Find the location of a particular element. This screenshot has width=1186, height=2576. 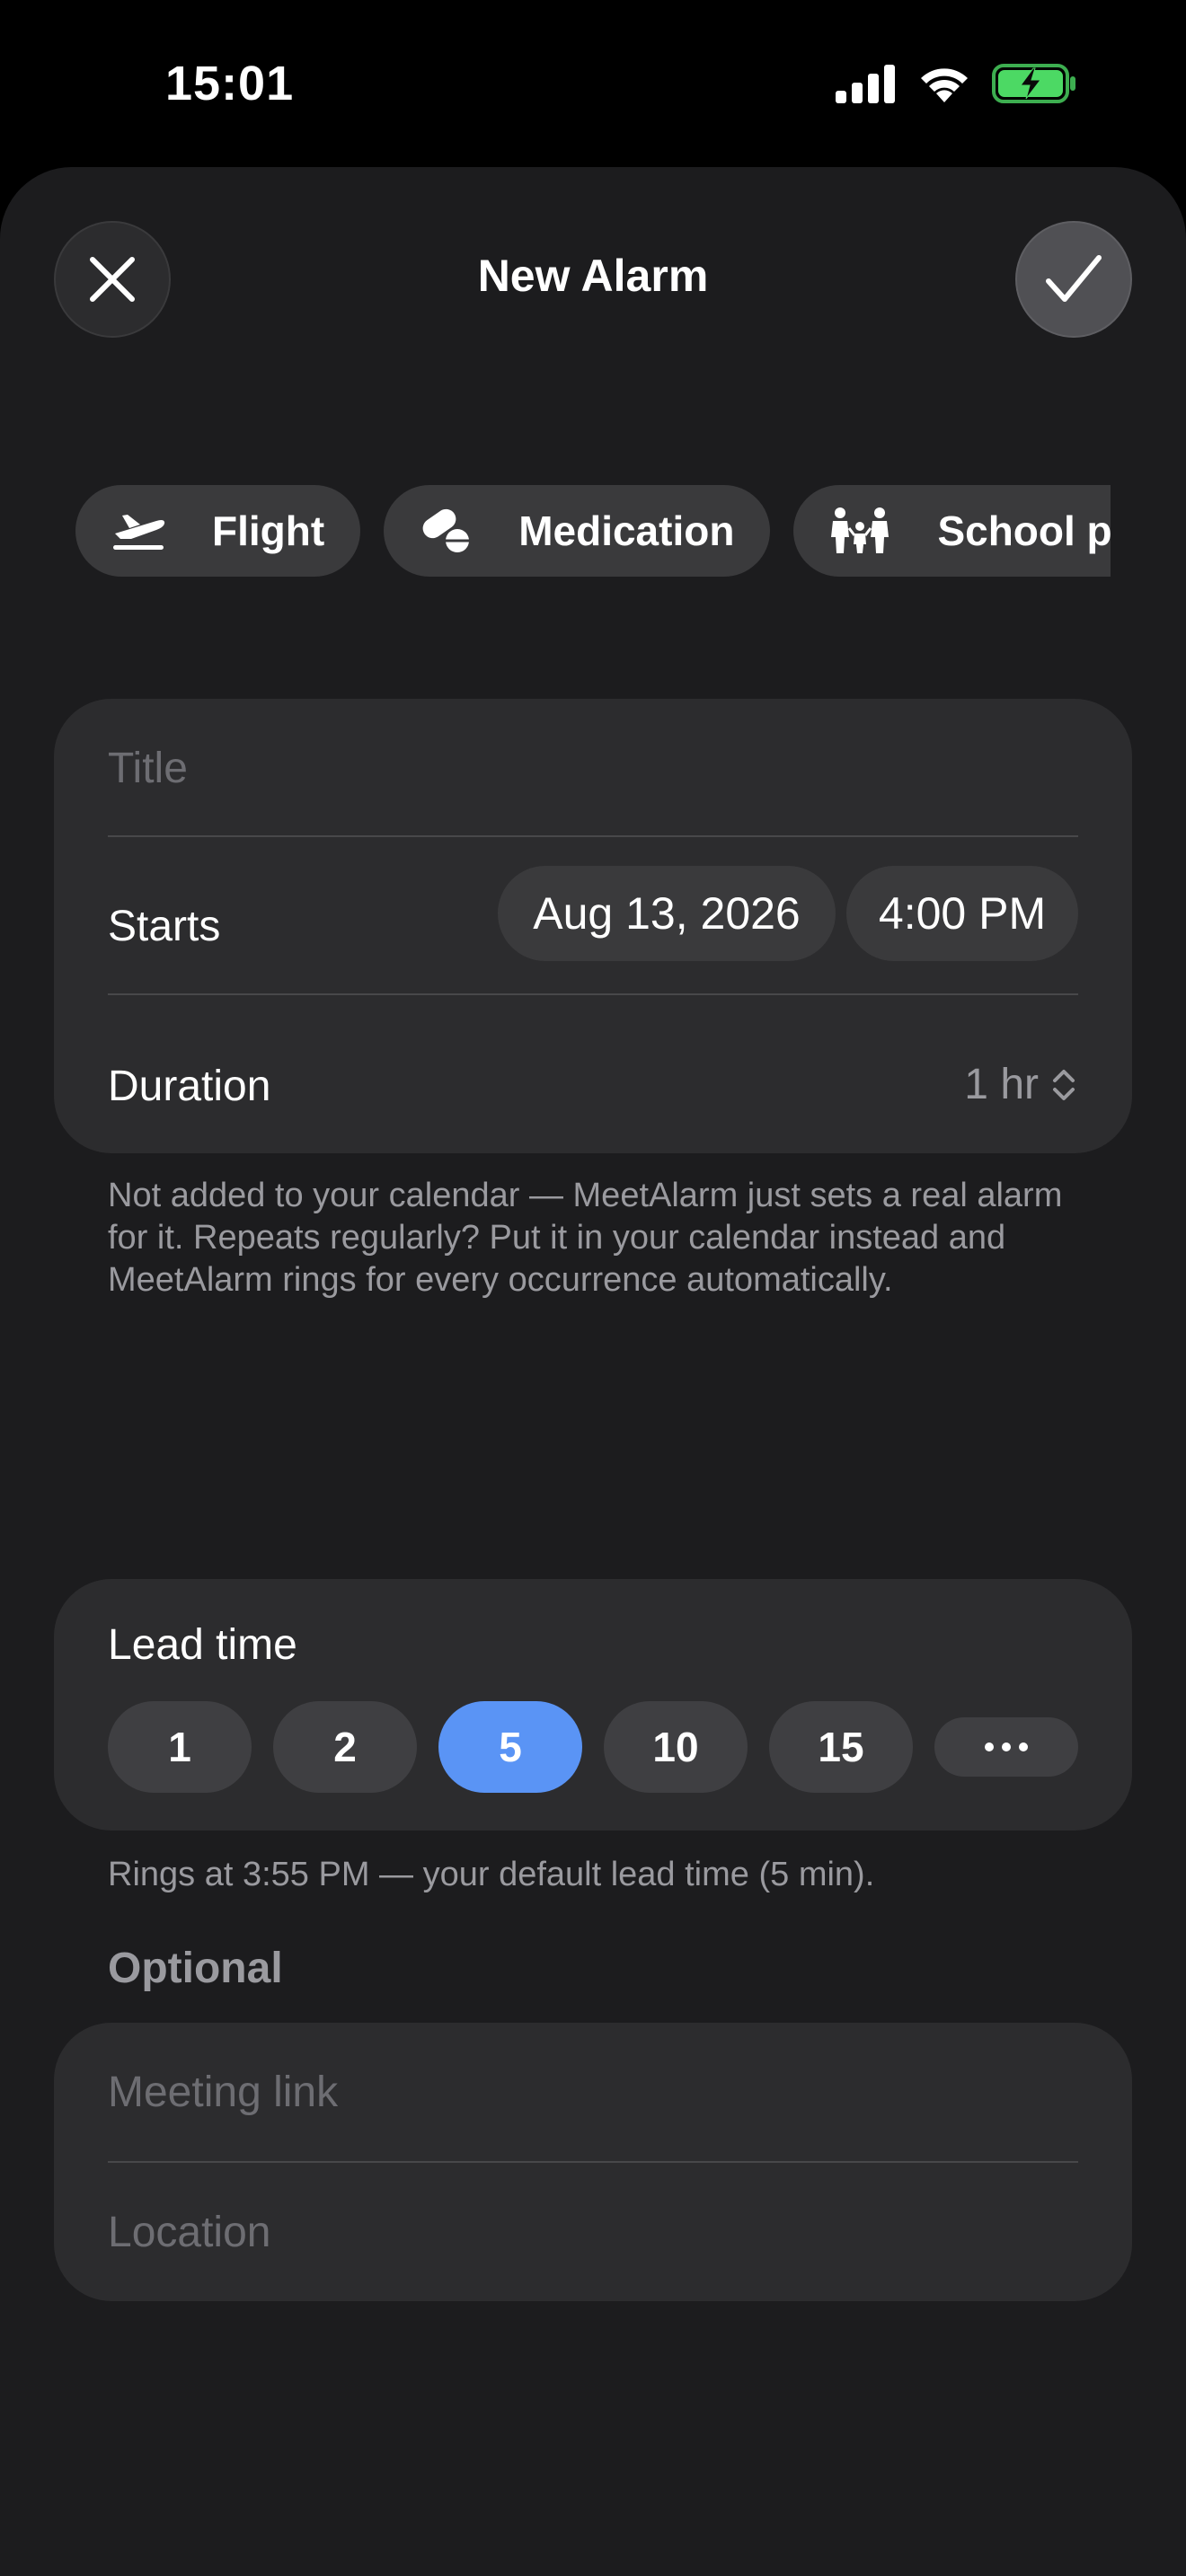

optional-card: Meeting link Location is located at coordinates (593, 2162).